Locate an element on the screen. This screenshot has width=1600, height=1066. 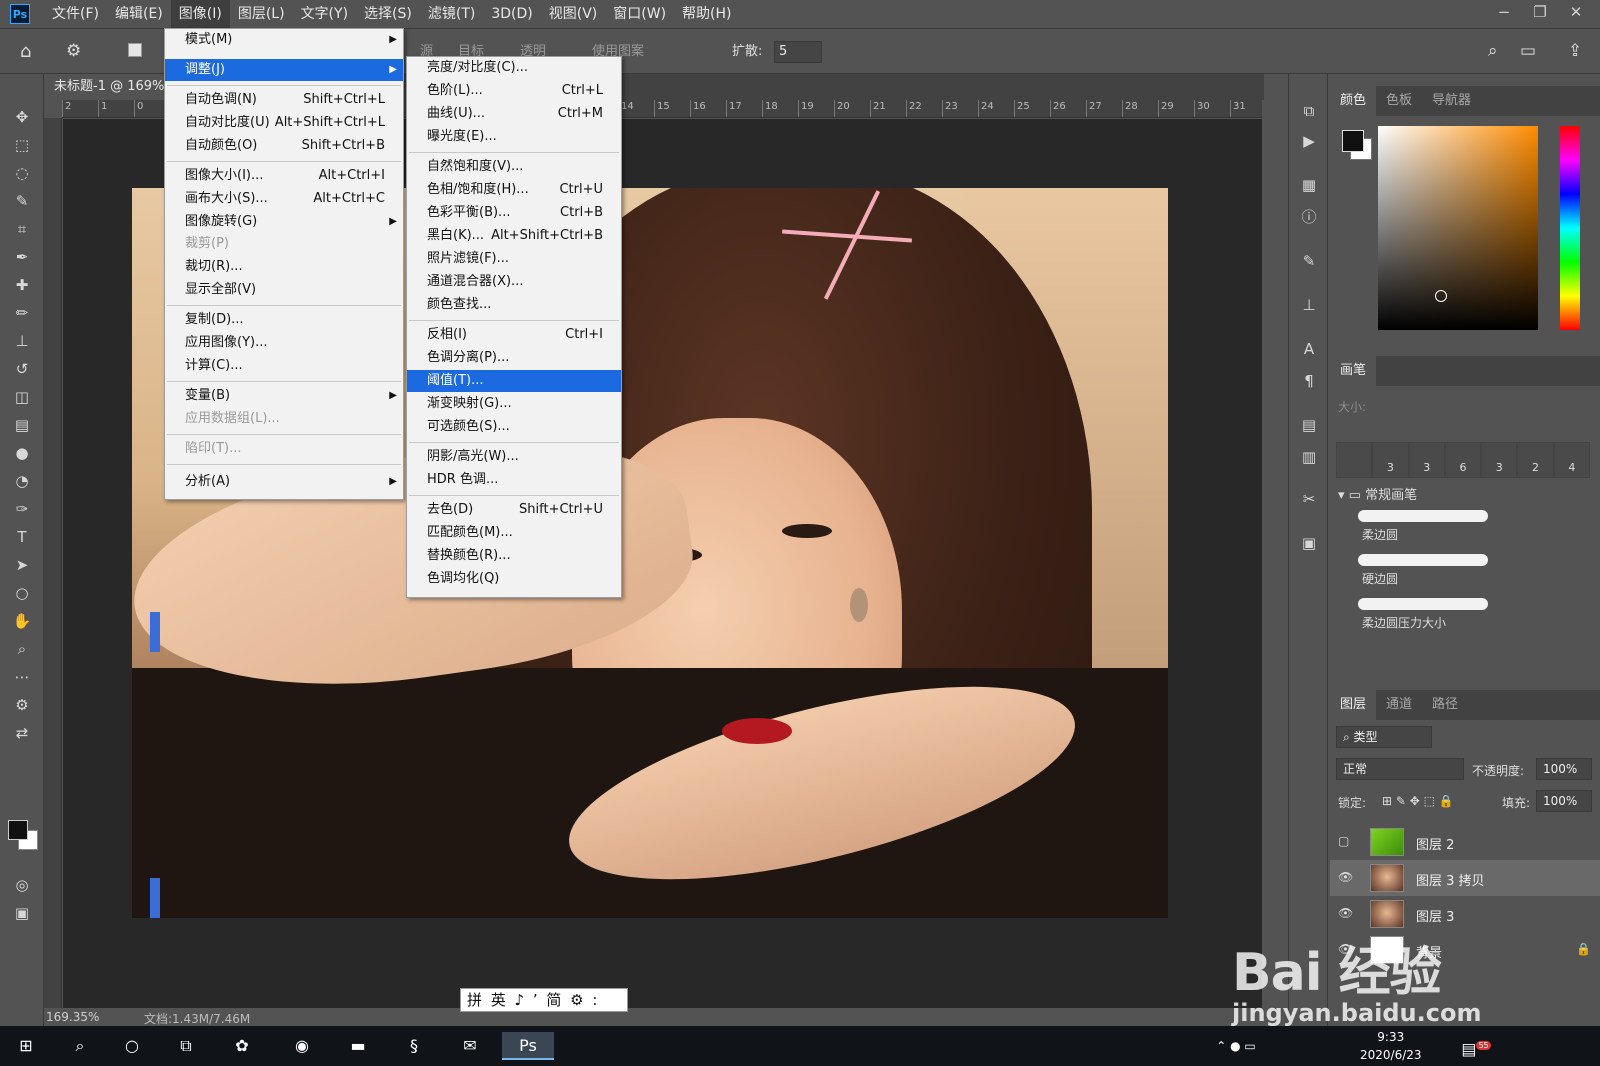
menu-item-curves: 曲线(U)... Ctrl+M is located at coordinates (514, 114).